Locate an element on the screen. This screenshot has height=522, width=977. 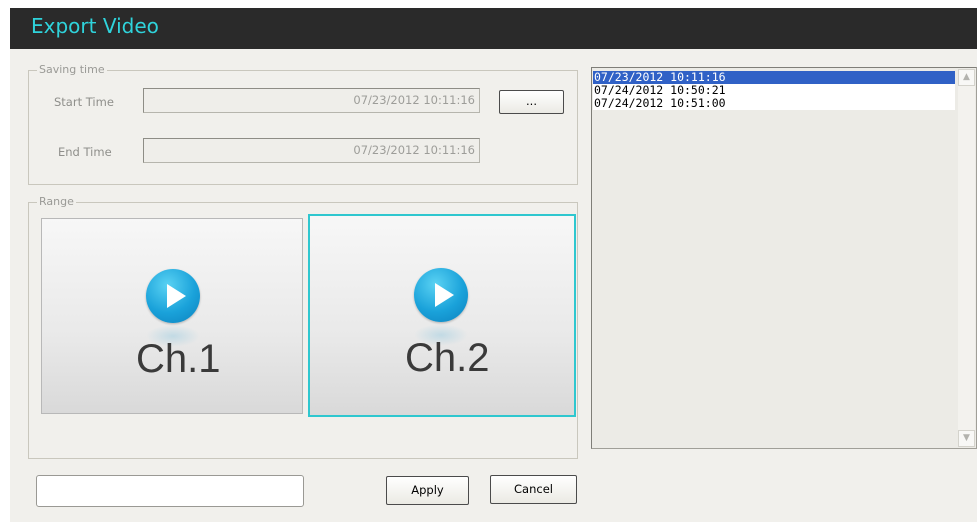
channel-1-tile: Ch.1 is located at coordinates (172, 316).